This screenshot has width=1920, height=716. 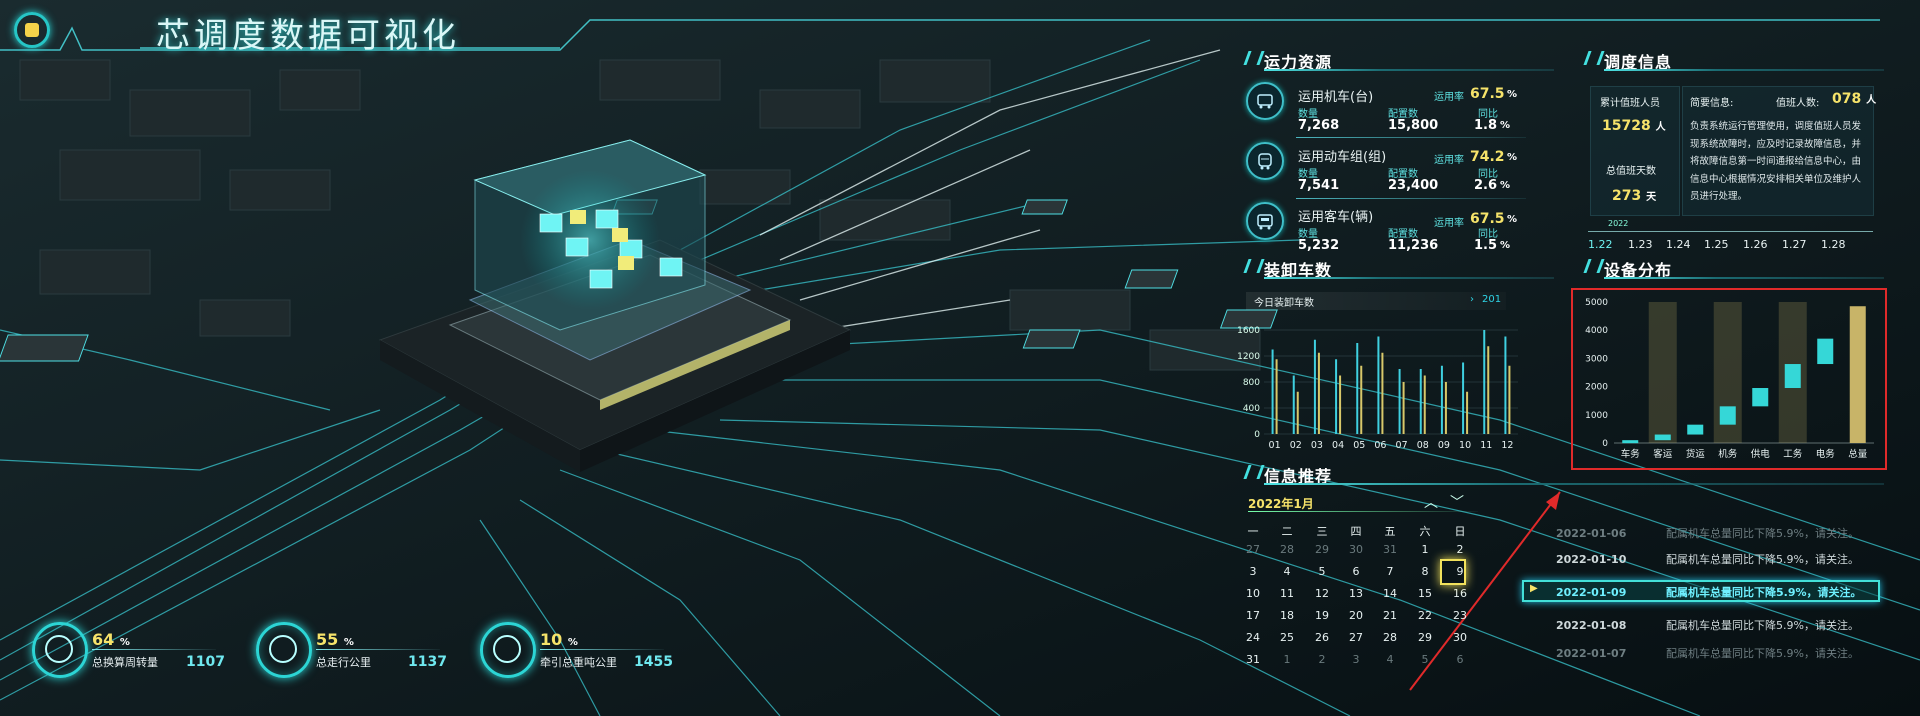 I want to click on calendar-day: 18, so click(x=1287, y=615).